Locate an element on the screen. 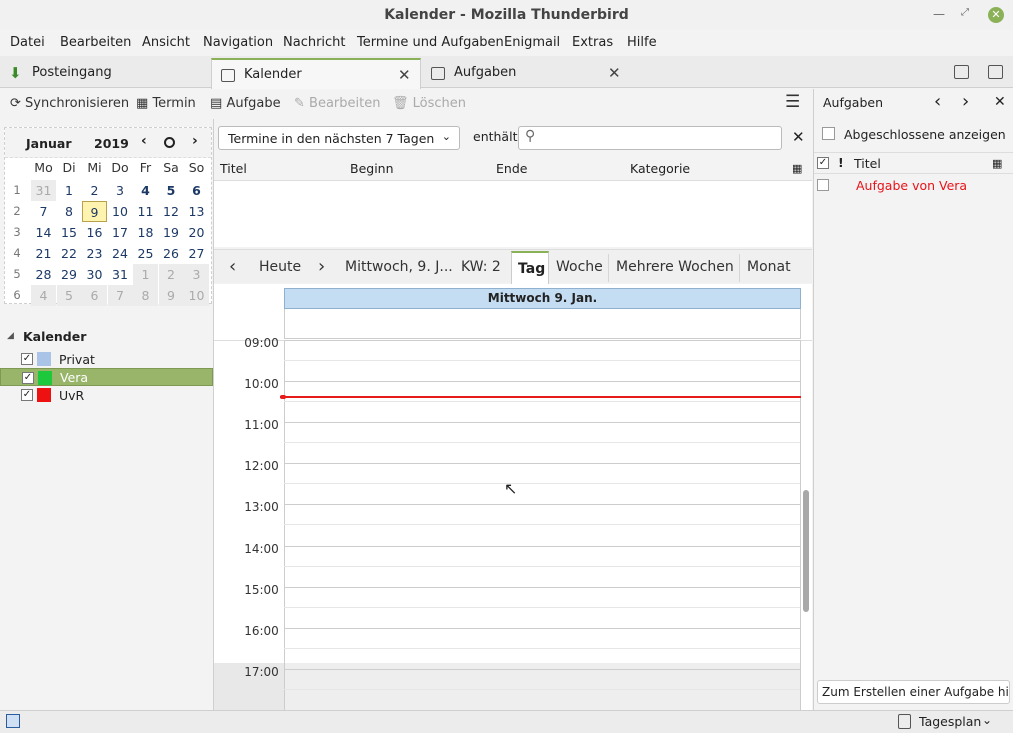 Image resolution: width=1013 pixels, height=733 pixels. next-day-icon: › is located at coordinates (321, 266).